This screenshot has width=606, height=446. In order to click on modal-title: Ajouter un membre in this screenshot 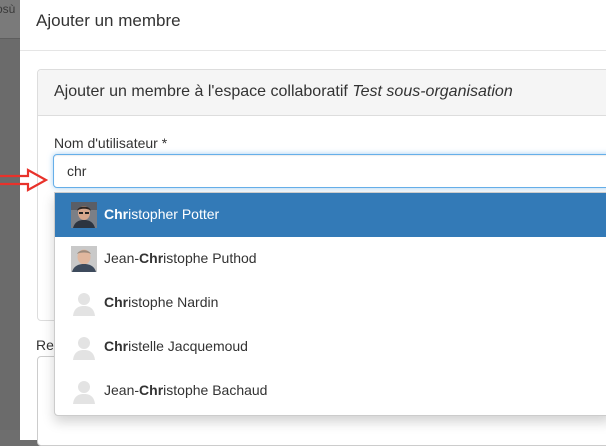, I will do `click(108, 20)`.